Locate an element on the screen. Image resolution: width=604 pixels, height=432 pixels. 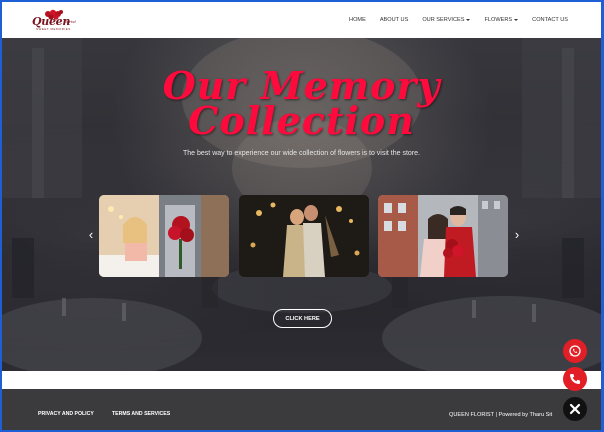
close-icon is located at coordinates (575, 409).